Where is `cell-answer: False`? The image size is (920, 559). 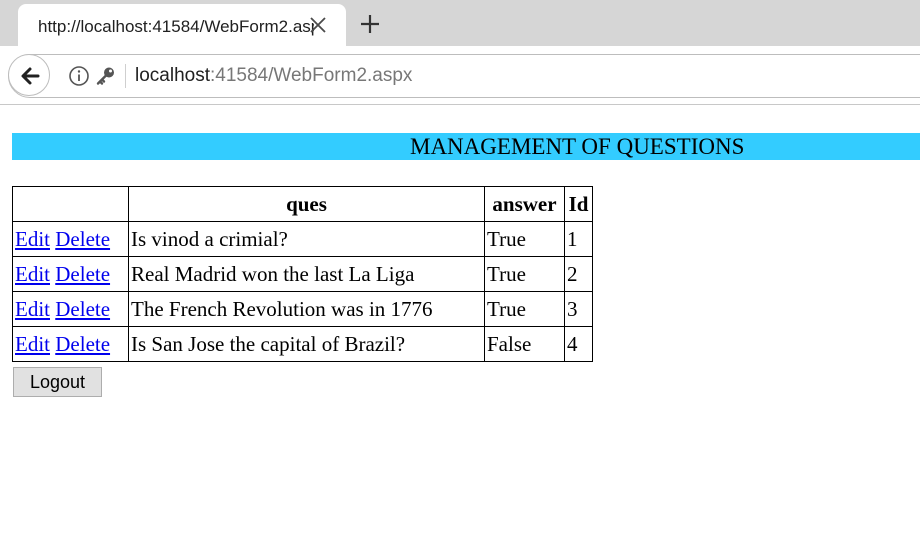
cell-answer: False is located at coordinates (524, 344).